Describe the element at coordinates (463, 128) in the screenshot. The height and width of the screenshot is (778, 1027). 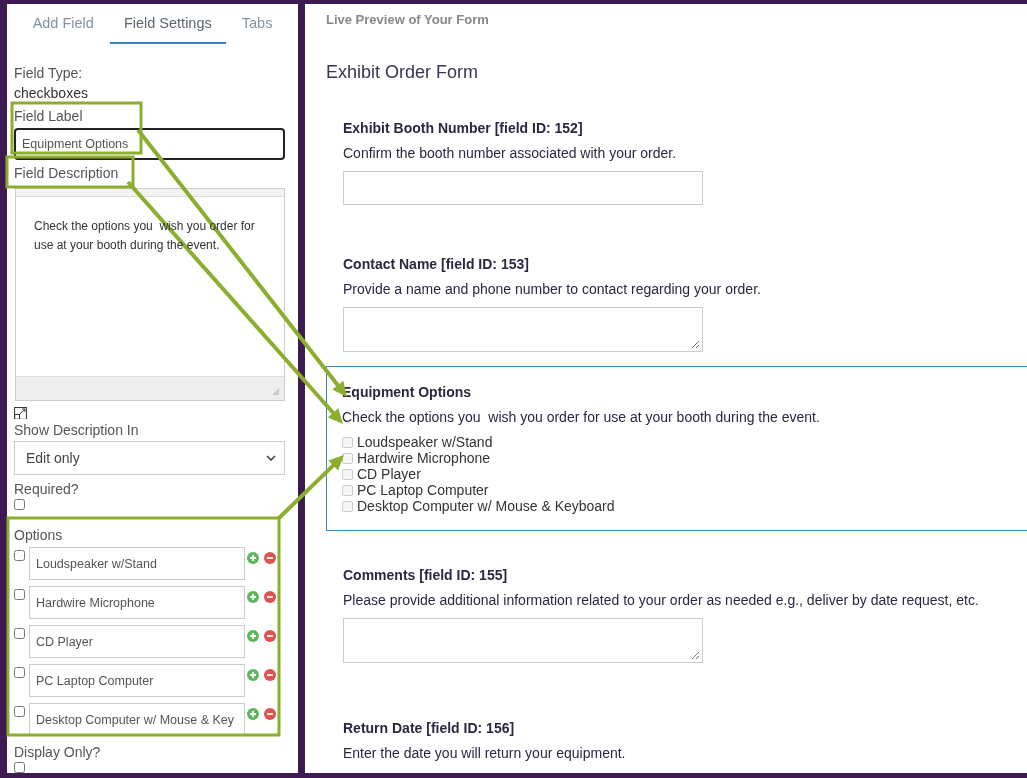
I see `field-label: Exhibit Booth Number [field ID: 152]` at that location.